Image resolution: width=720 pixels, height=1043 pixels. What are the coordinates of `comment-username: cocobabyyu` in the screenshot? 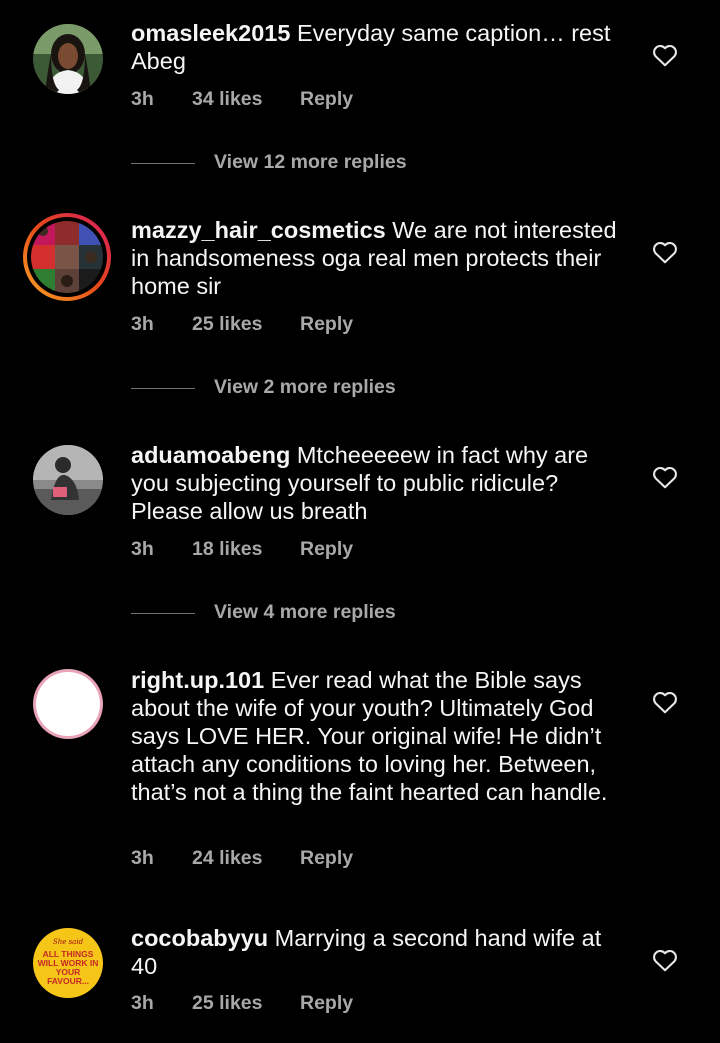 It's located at (199, 938).